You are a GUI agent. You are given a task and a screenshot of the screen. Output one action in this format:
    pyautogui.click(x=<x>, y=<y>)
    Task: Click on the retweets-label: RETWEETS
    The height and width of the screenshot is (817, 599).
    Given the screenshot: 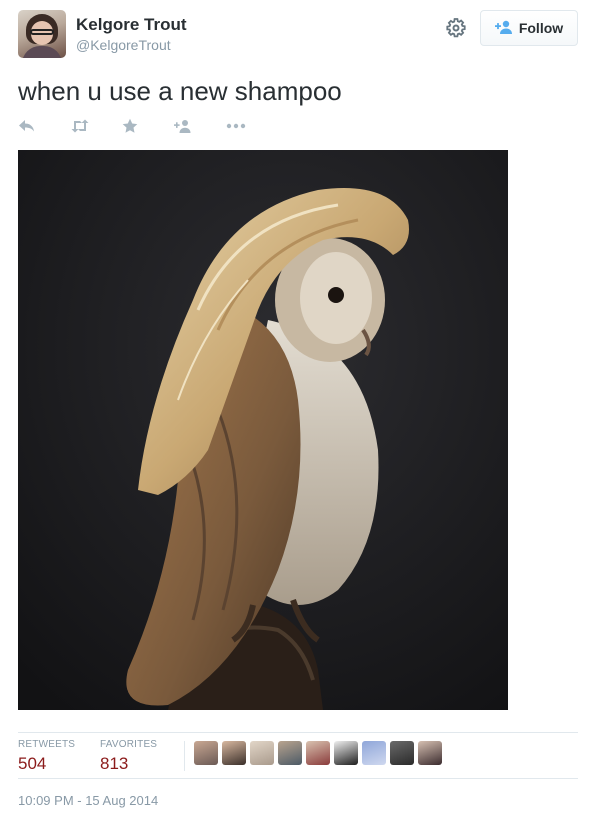 What is the action you would take?
    pyautogui.click(x=47, y=744)
    